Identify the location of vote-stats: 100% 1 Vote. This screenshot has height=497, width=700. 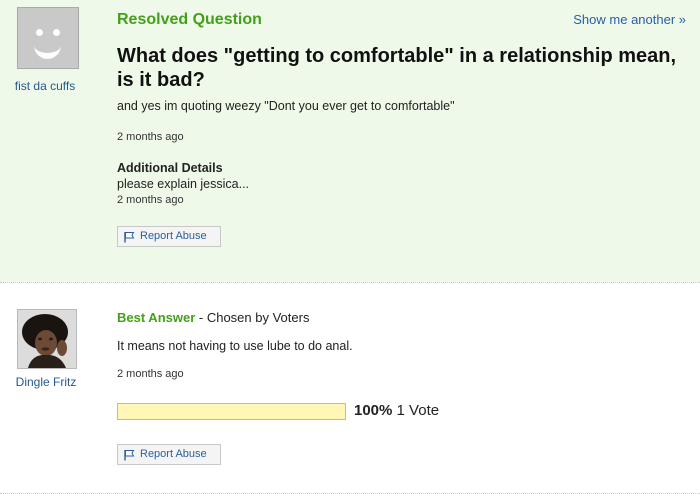
(396, 410).